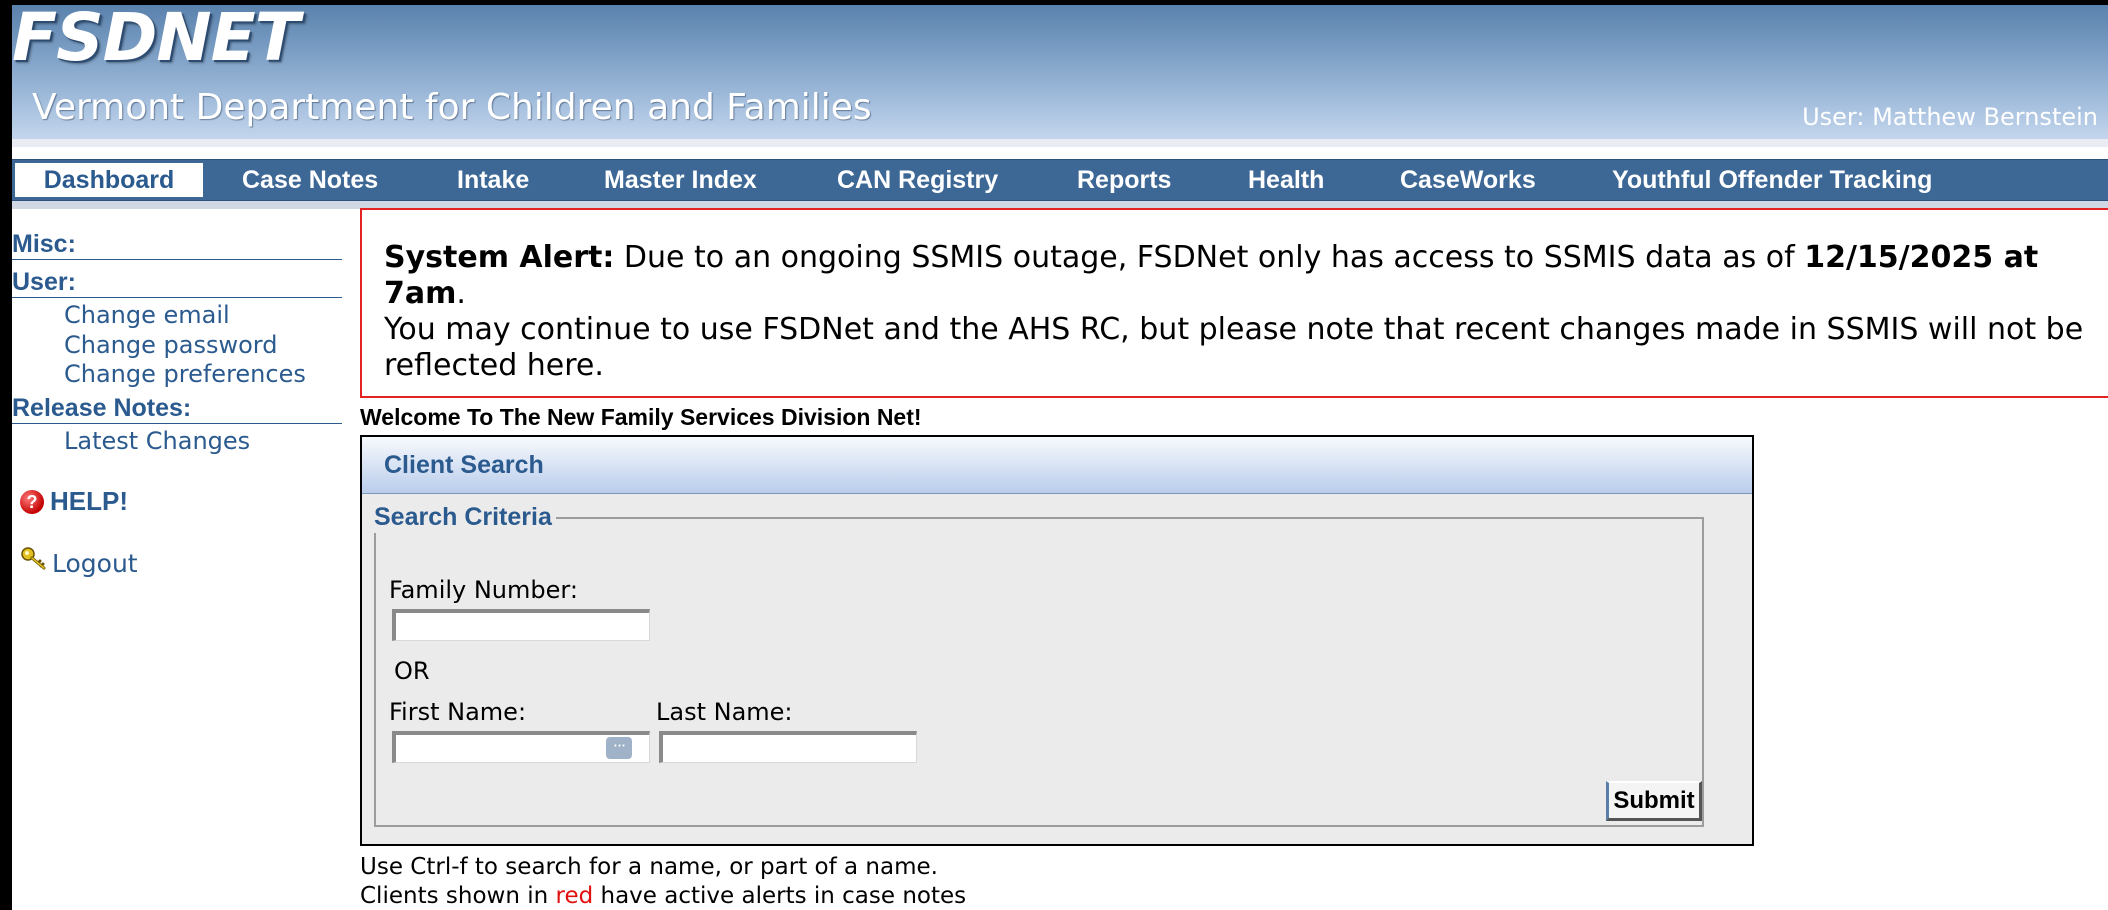  What do you see at coordinates (1654, 801) in the screenshot?
I see `submit-button: Submit` at bounding box center [1654, 801].